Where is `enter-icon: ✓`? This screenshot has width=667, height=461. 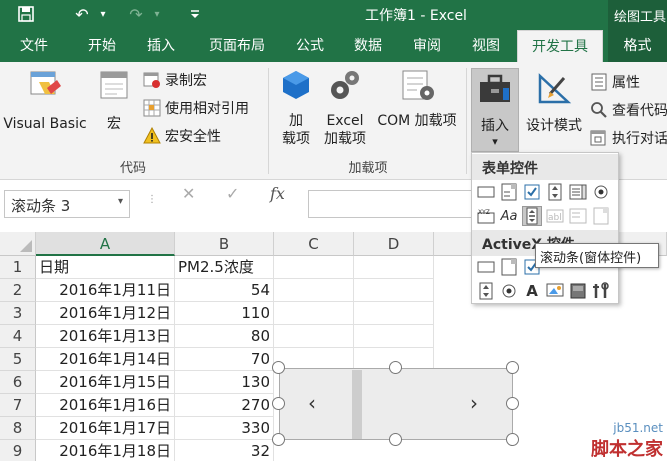 enter-icon: ✓ is located at coordinates (232, 193).